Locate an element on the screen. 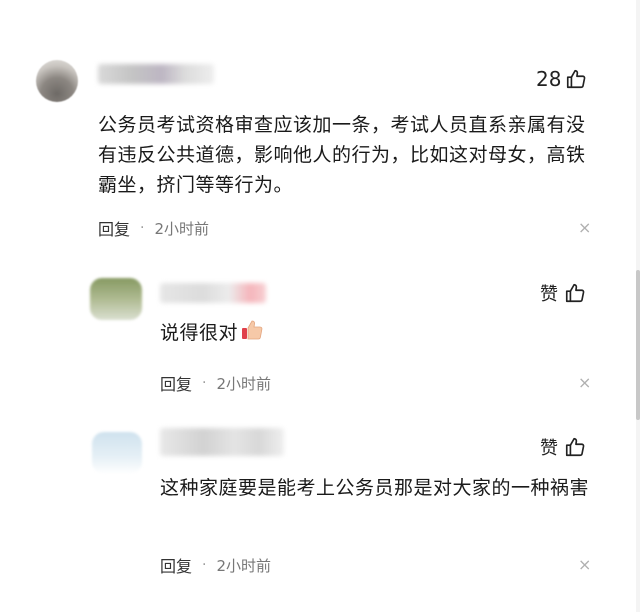 The height and width of the screenshot is (612, 640). comment-meta: 回复 · 2小时前 is located at coordinates (153, 228).